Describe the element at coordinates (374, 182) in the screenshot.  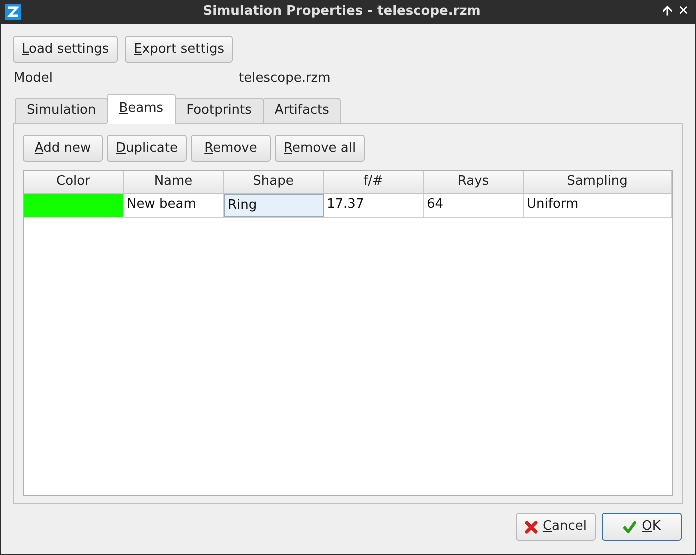
I see `column-header: f/#` at that location.